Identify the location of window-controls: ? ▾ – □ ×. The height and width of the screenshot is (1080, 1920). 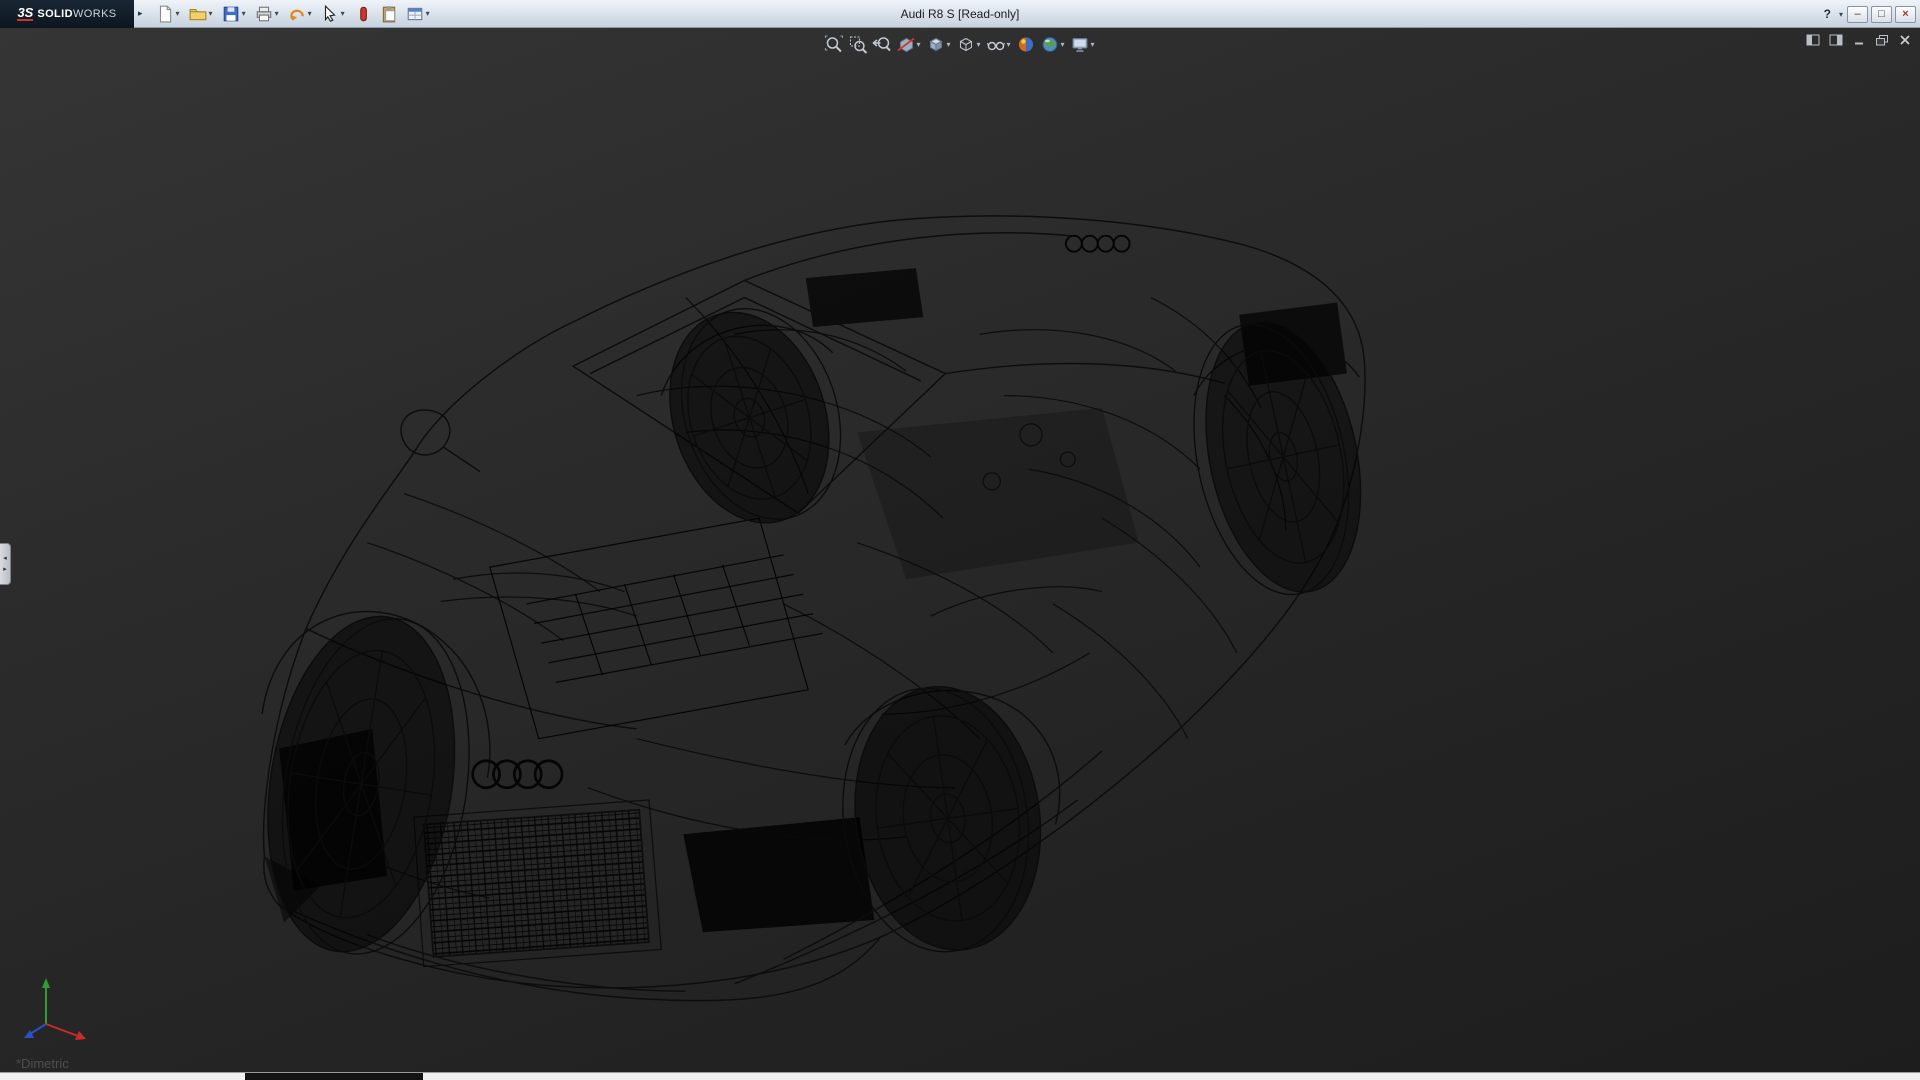
(1868, 14).